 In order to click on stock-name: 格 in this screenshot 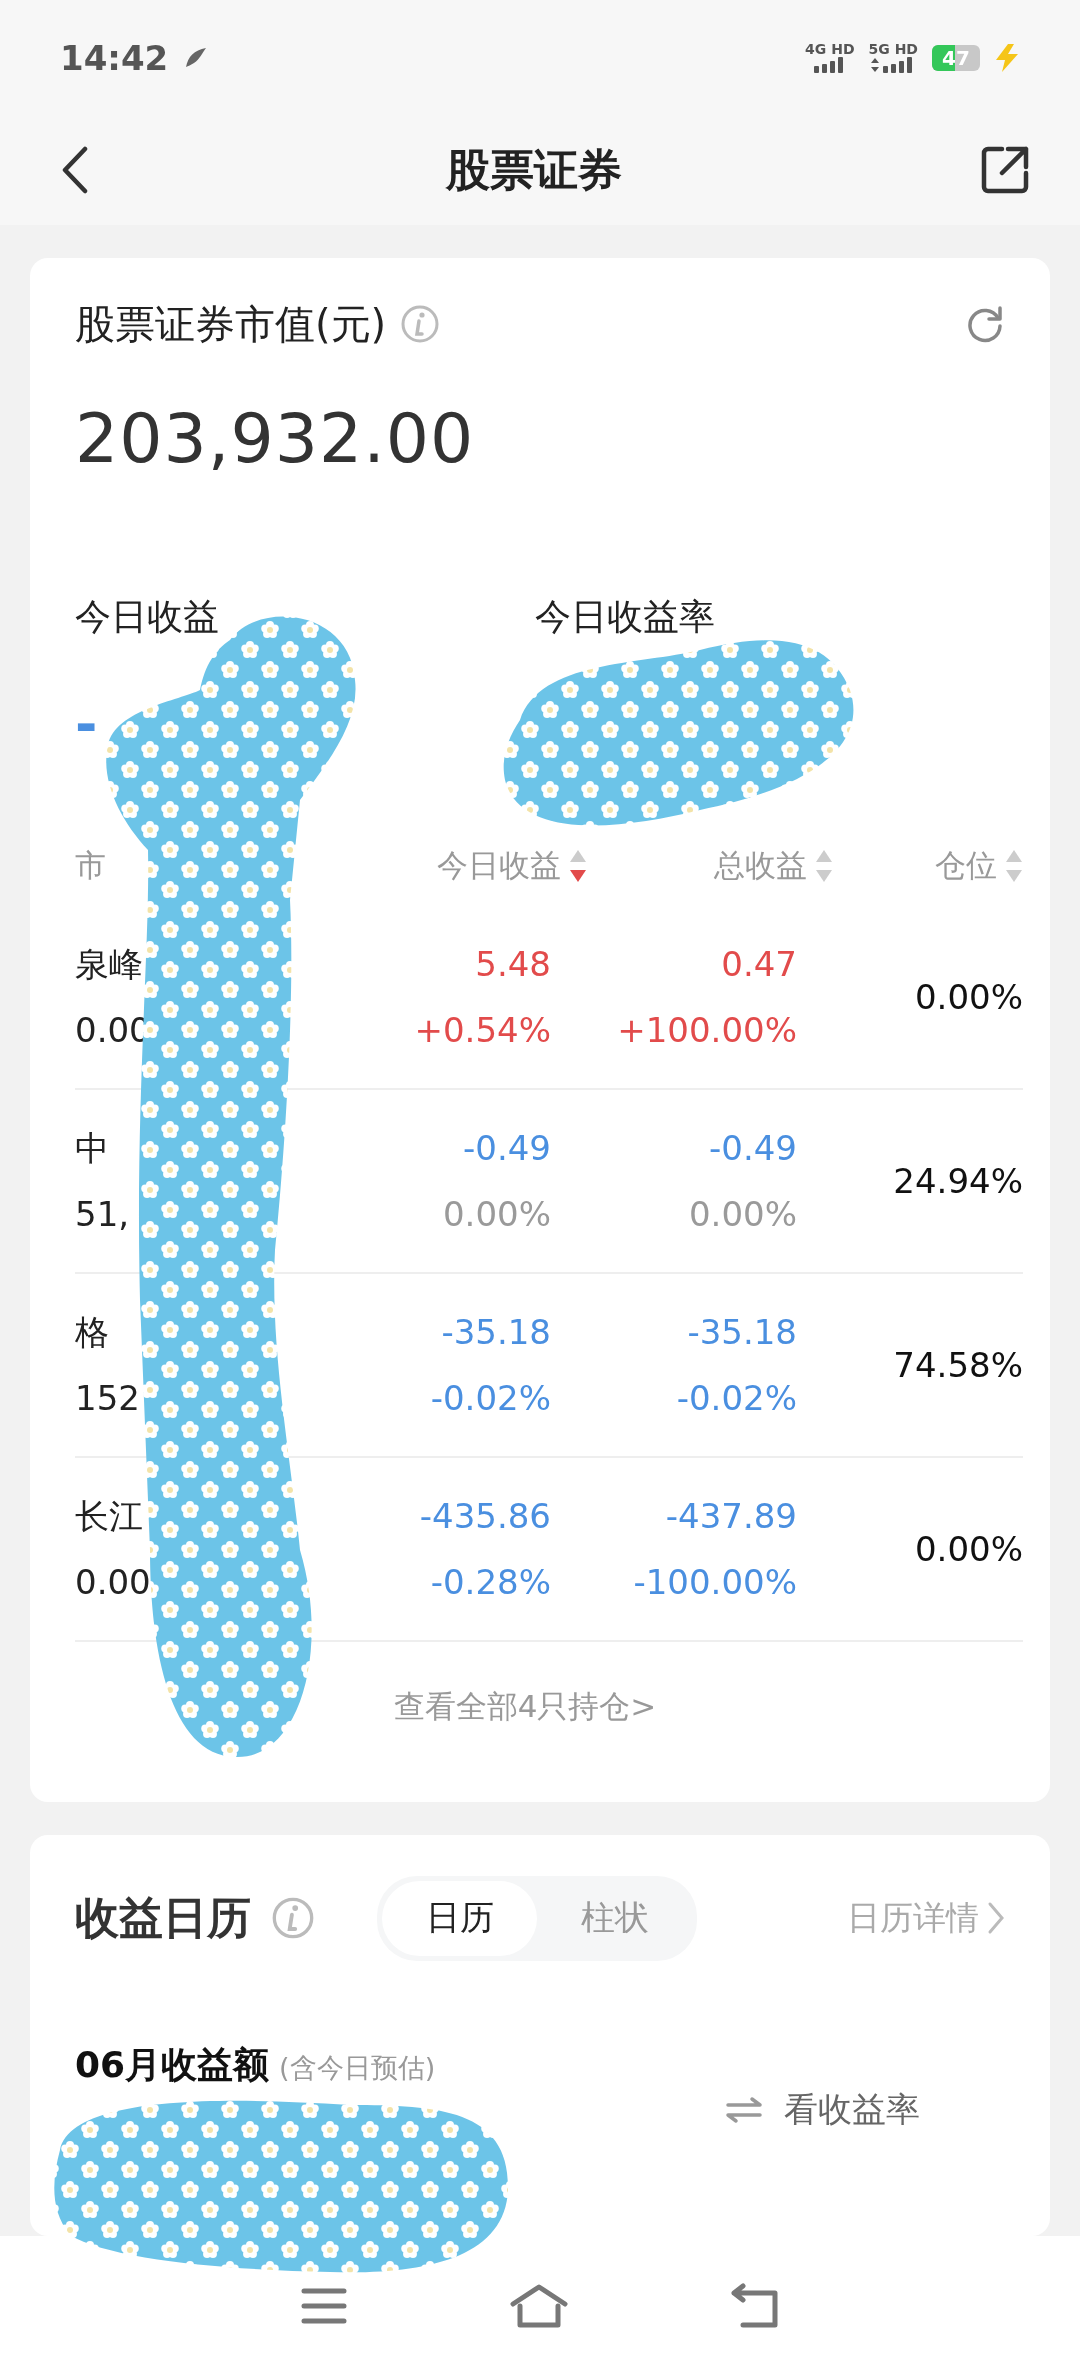, I will do `click(92, 1332)`.